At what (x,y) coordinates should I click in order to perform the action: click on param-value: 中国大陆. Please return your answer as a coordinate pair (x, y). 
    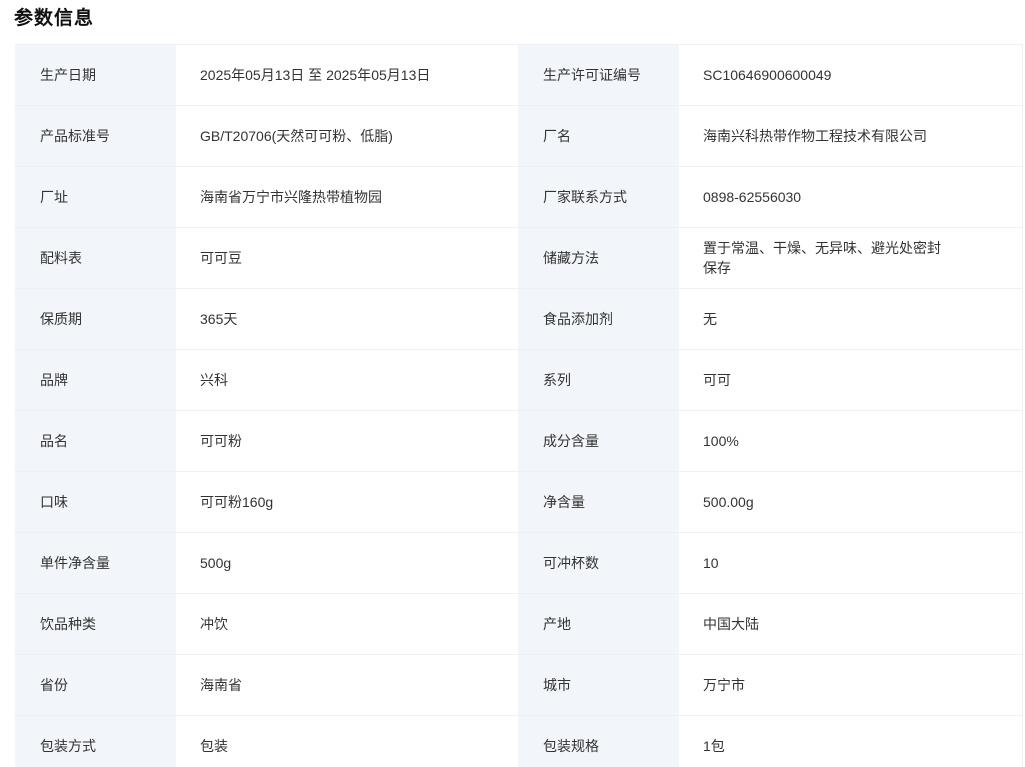
    Looking at the image, I should click on (851, 624).